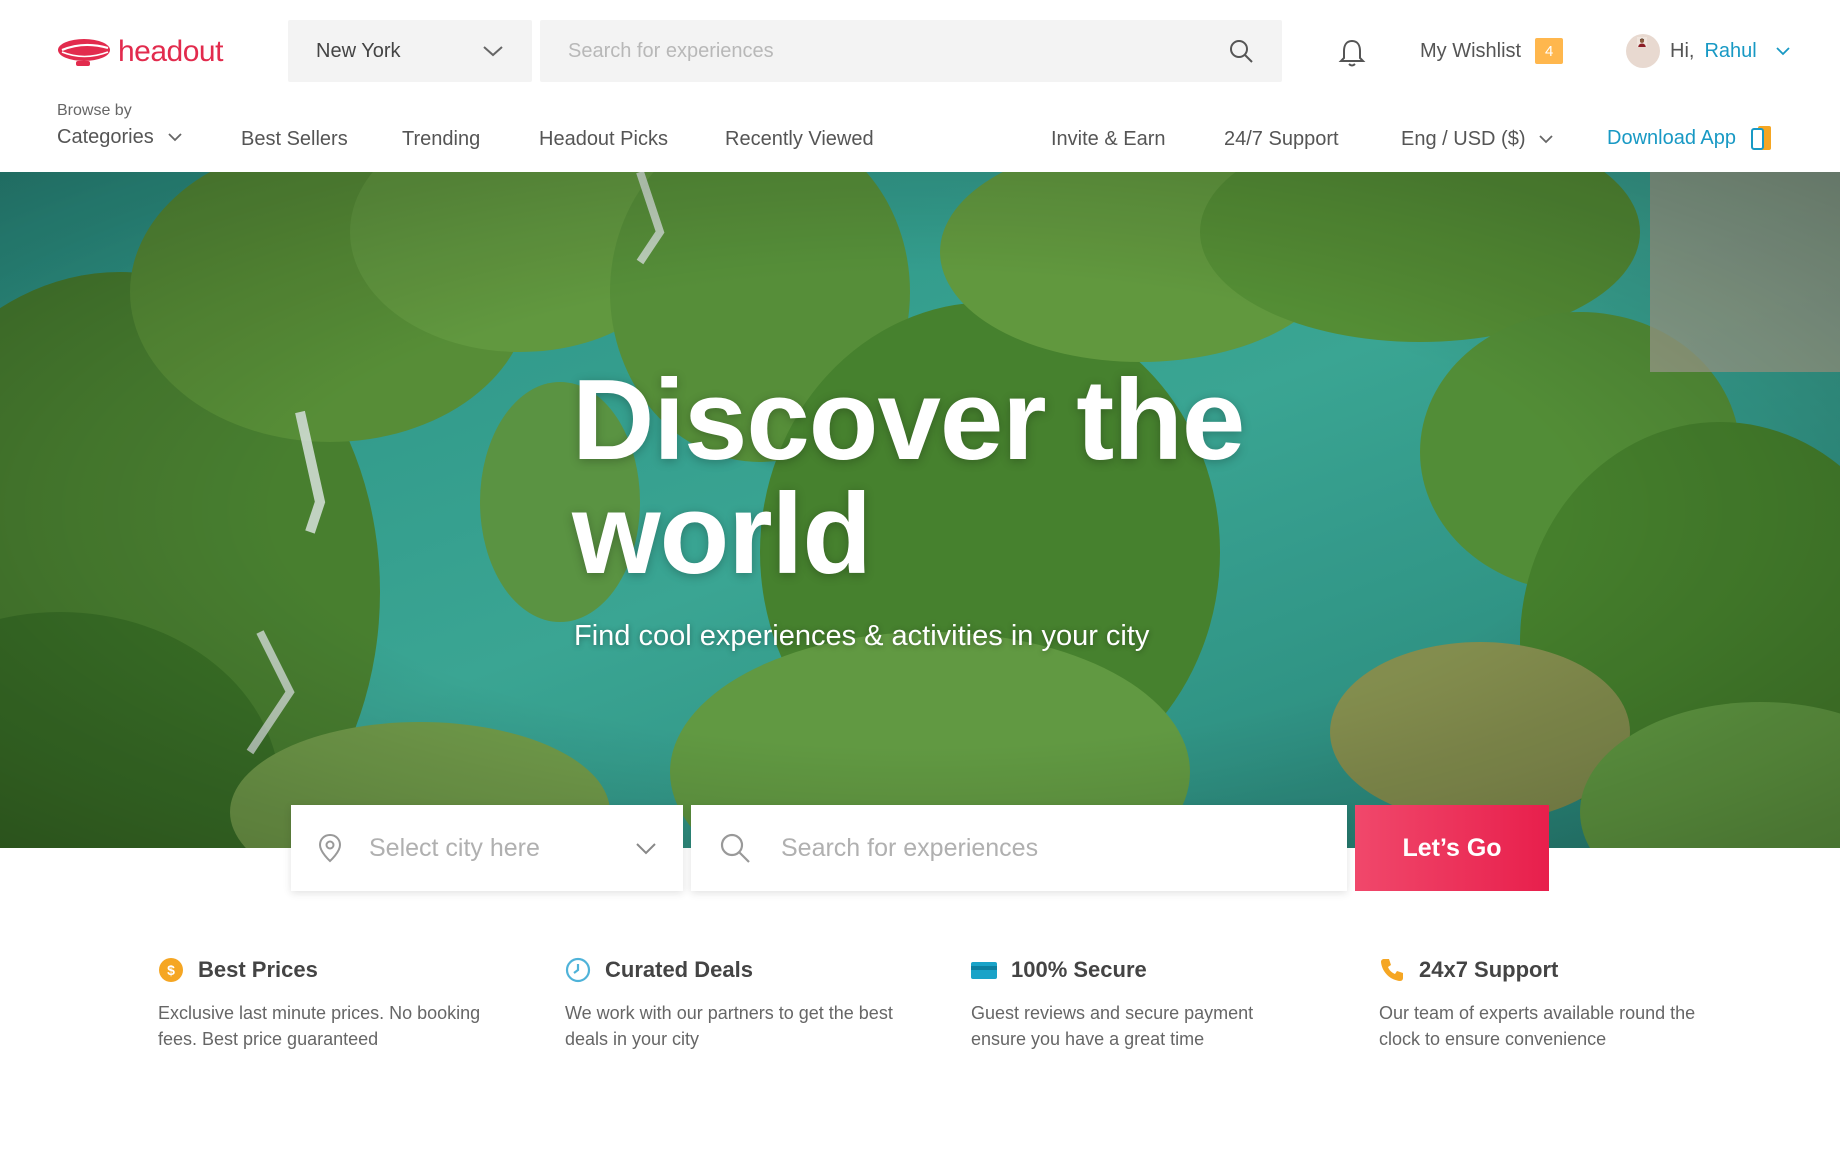 This screenshot has height=1150, width=1840. What do you see at coordinates (1079, 969) in the screenshot?
I see `feature-title: 100% Secure` at bounding box center [1079, 969].